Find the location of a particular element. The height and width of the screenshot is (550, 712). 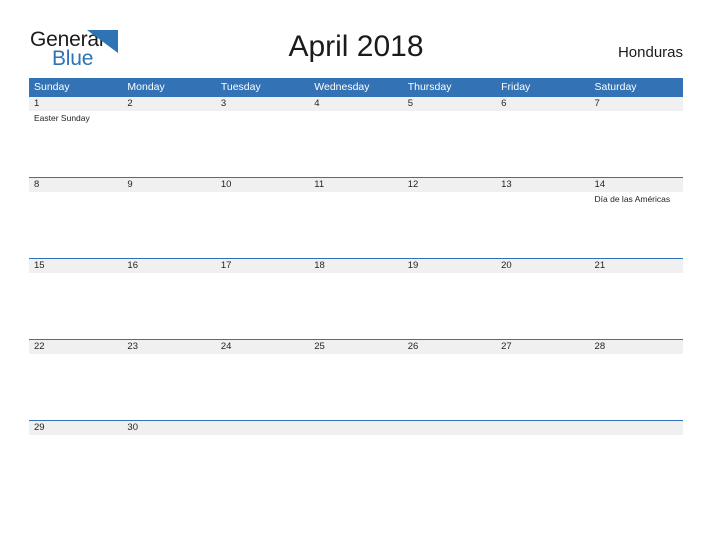

day-number: 28 is located at coordinates (636, 347).